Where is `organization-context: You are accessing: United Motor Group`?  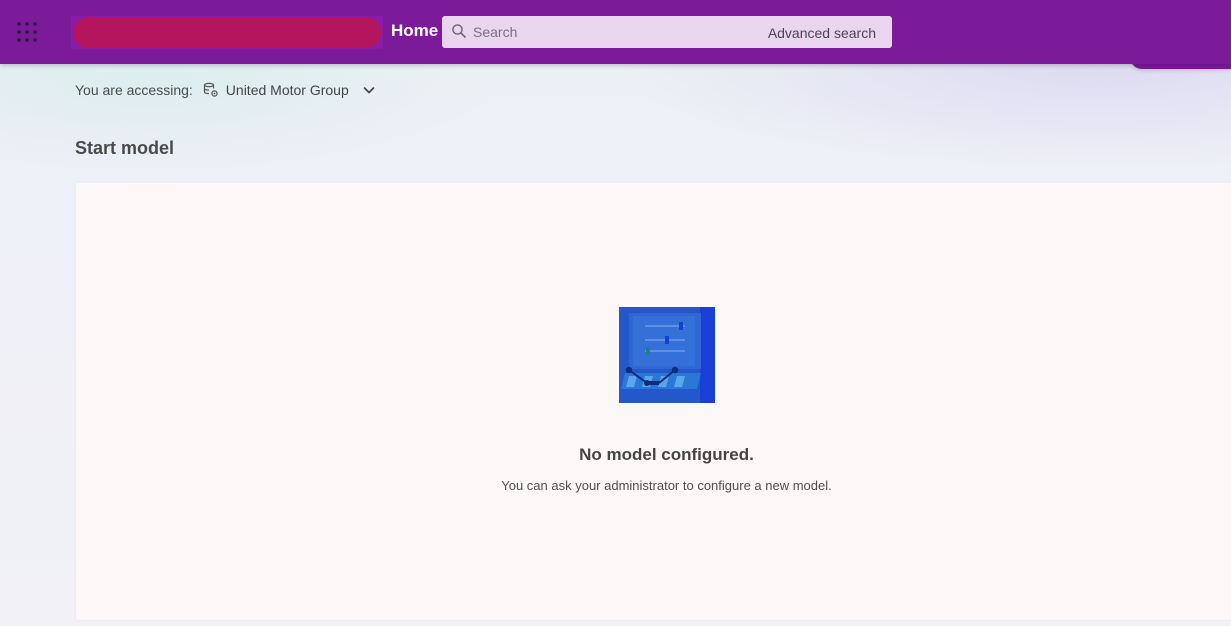 organization-context: You are accessing: United Motor Group is located at coordinates (226, 90).